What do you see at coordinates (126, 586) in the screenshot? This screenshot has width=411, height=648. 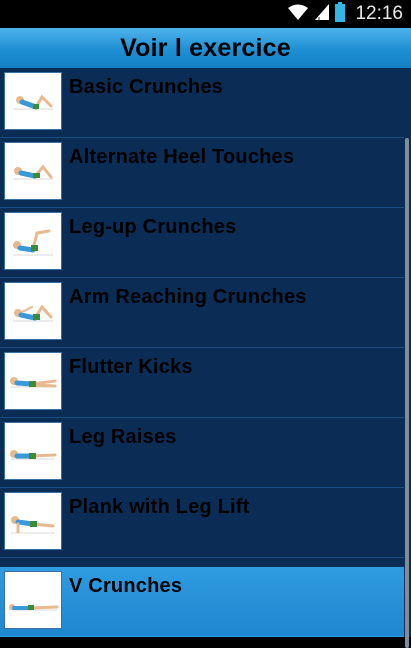 I see `exercise-label: V Crunches` at bounding box center [126, 586].